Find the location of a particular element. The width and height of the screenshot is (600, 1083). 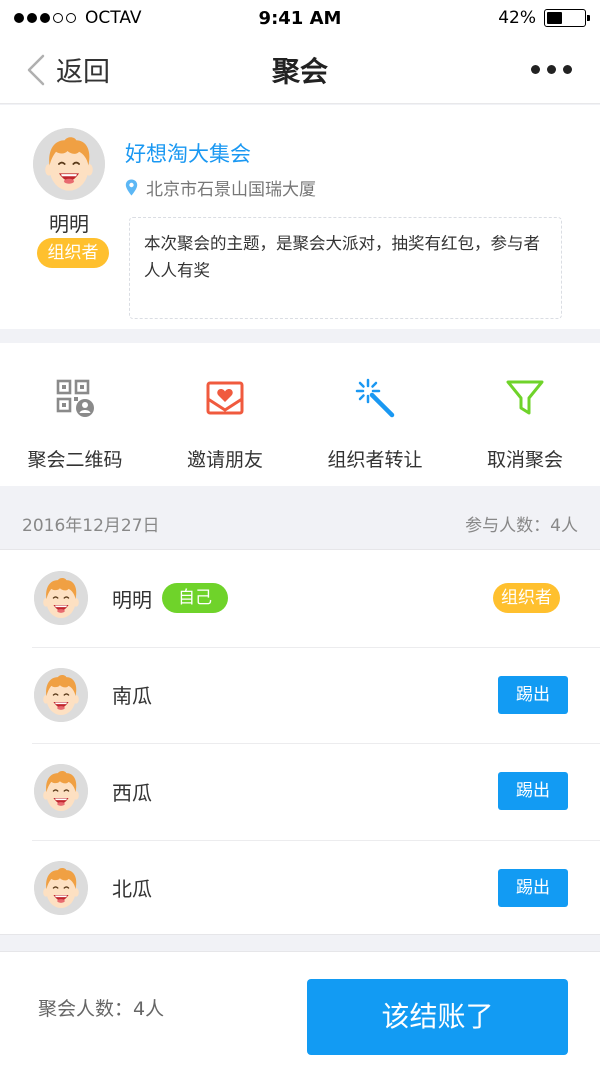

invite-friends-label: 邀请朋友 is located at coordinates (224, 460).